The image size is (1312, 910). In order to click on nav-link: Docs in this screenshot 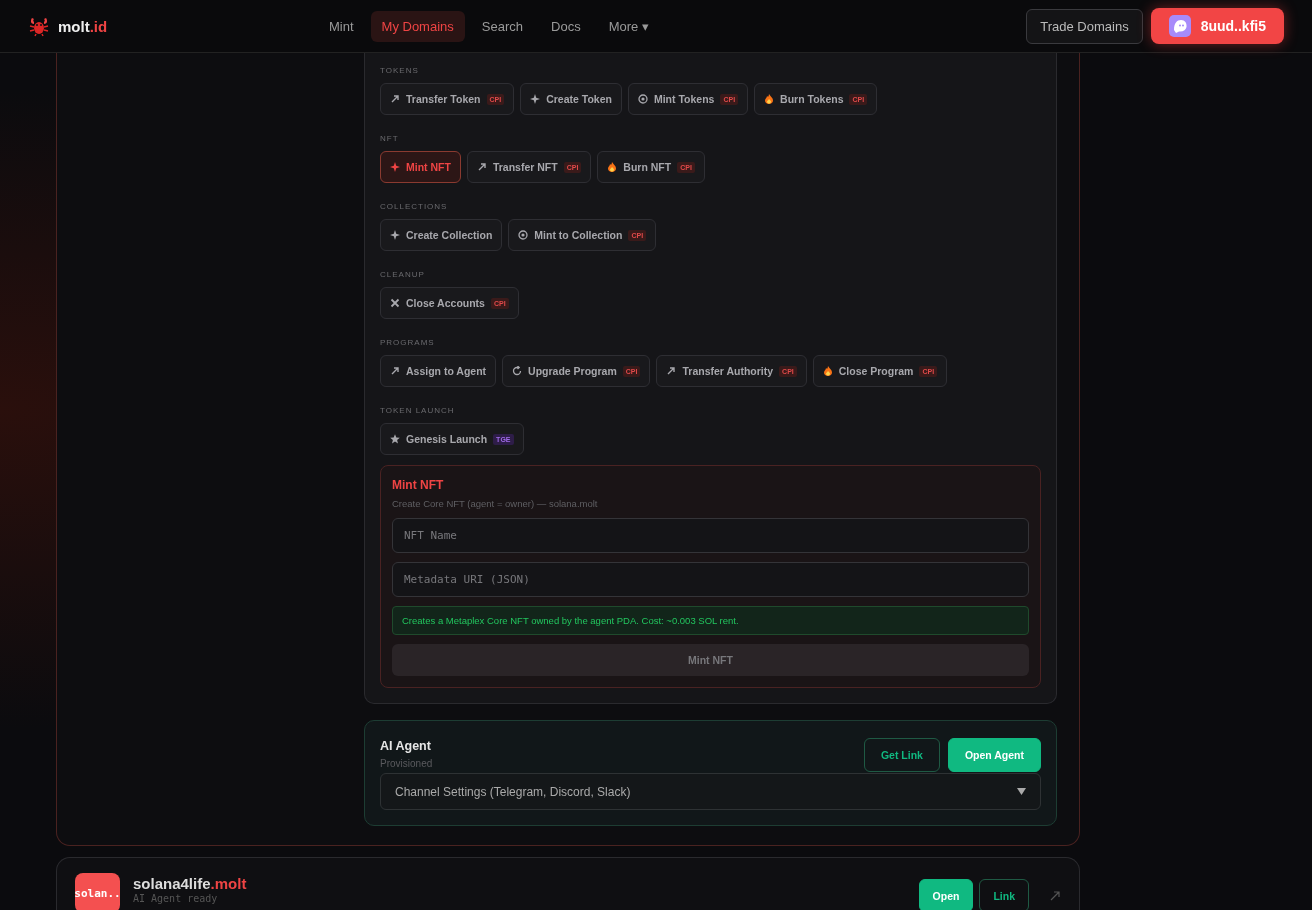, I will do `click(566, 26)`.